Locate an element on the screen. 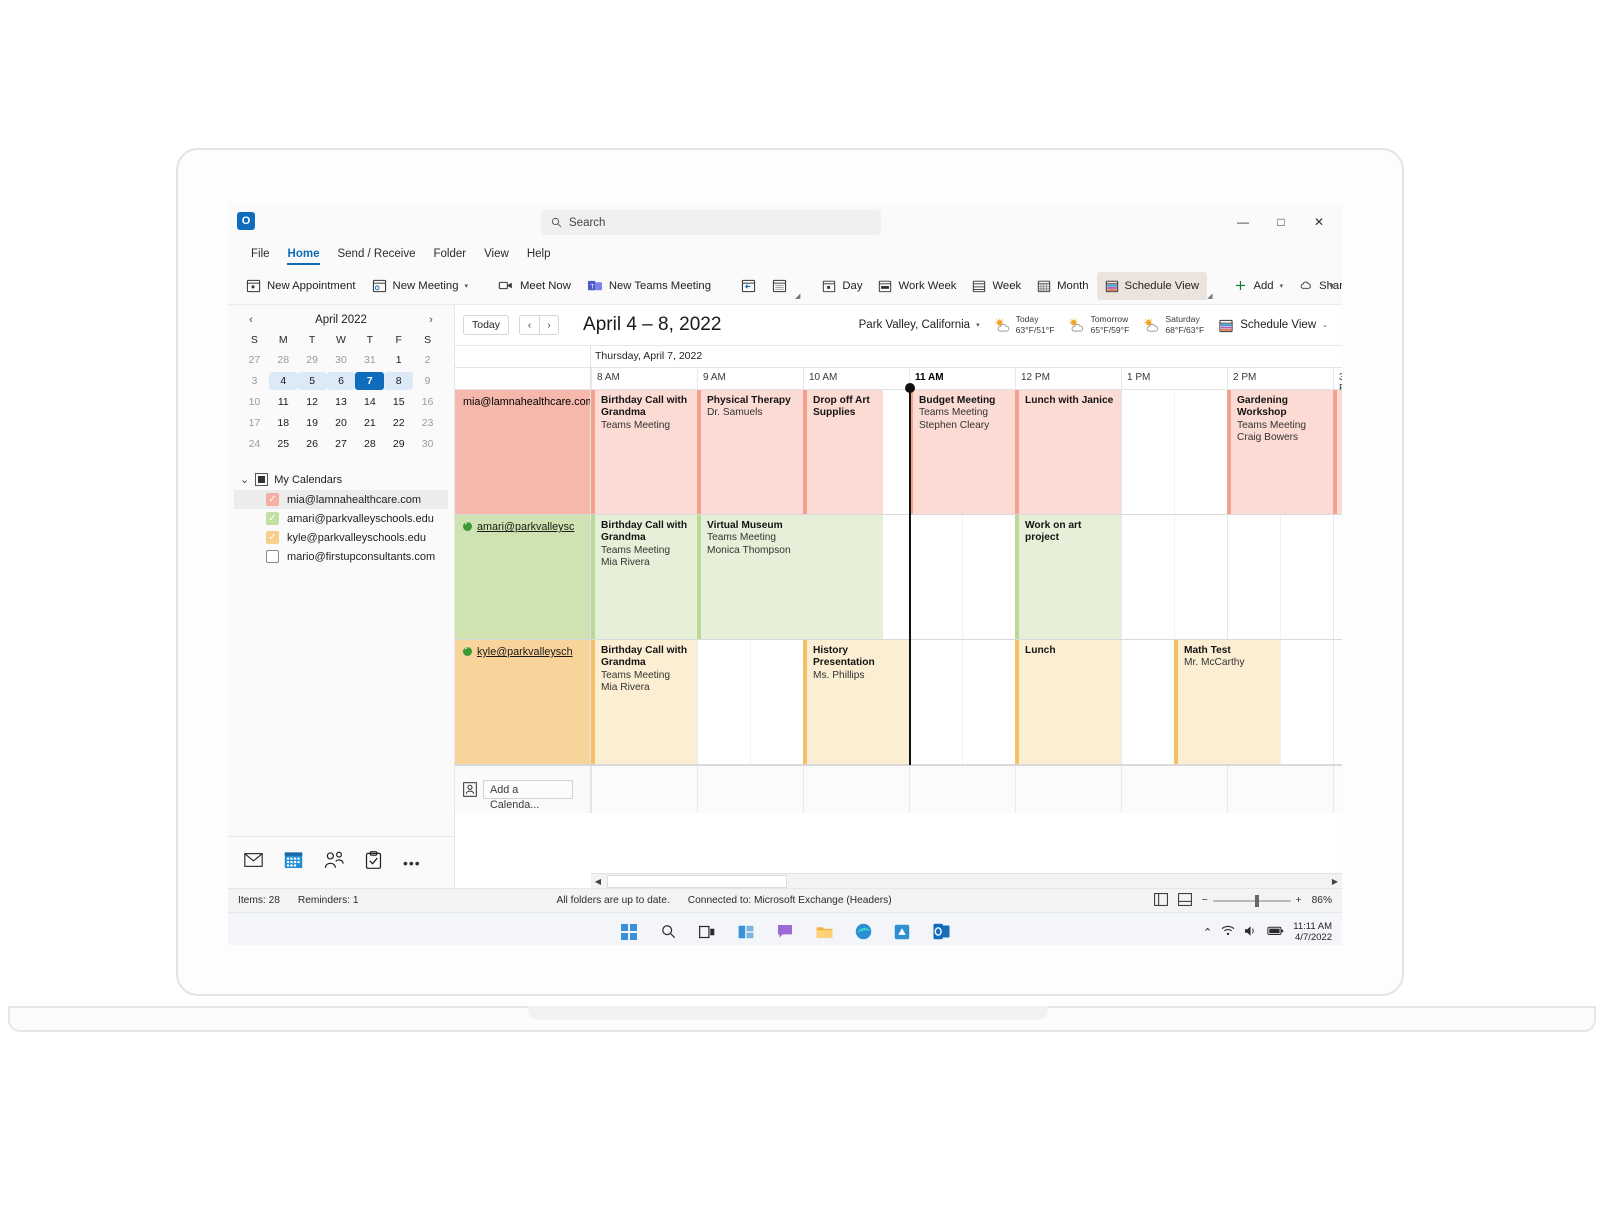 This screenshot has height=1206, width=1608. maximize-button: □ is located at coordinates (1281, 222).